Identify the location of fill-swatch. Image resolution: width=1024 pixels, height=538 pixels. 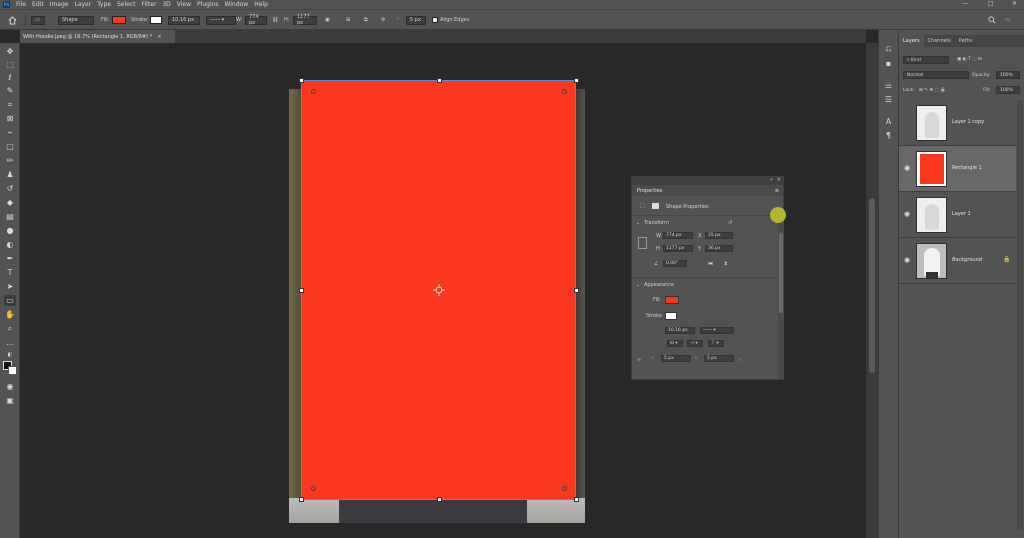
(119, 20).